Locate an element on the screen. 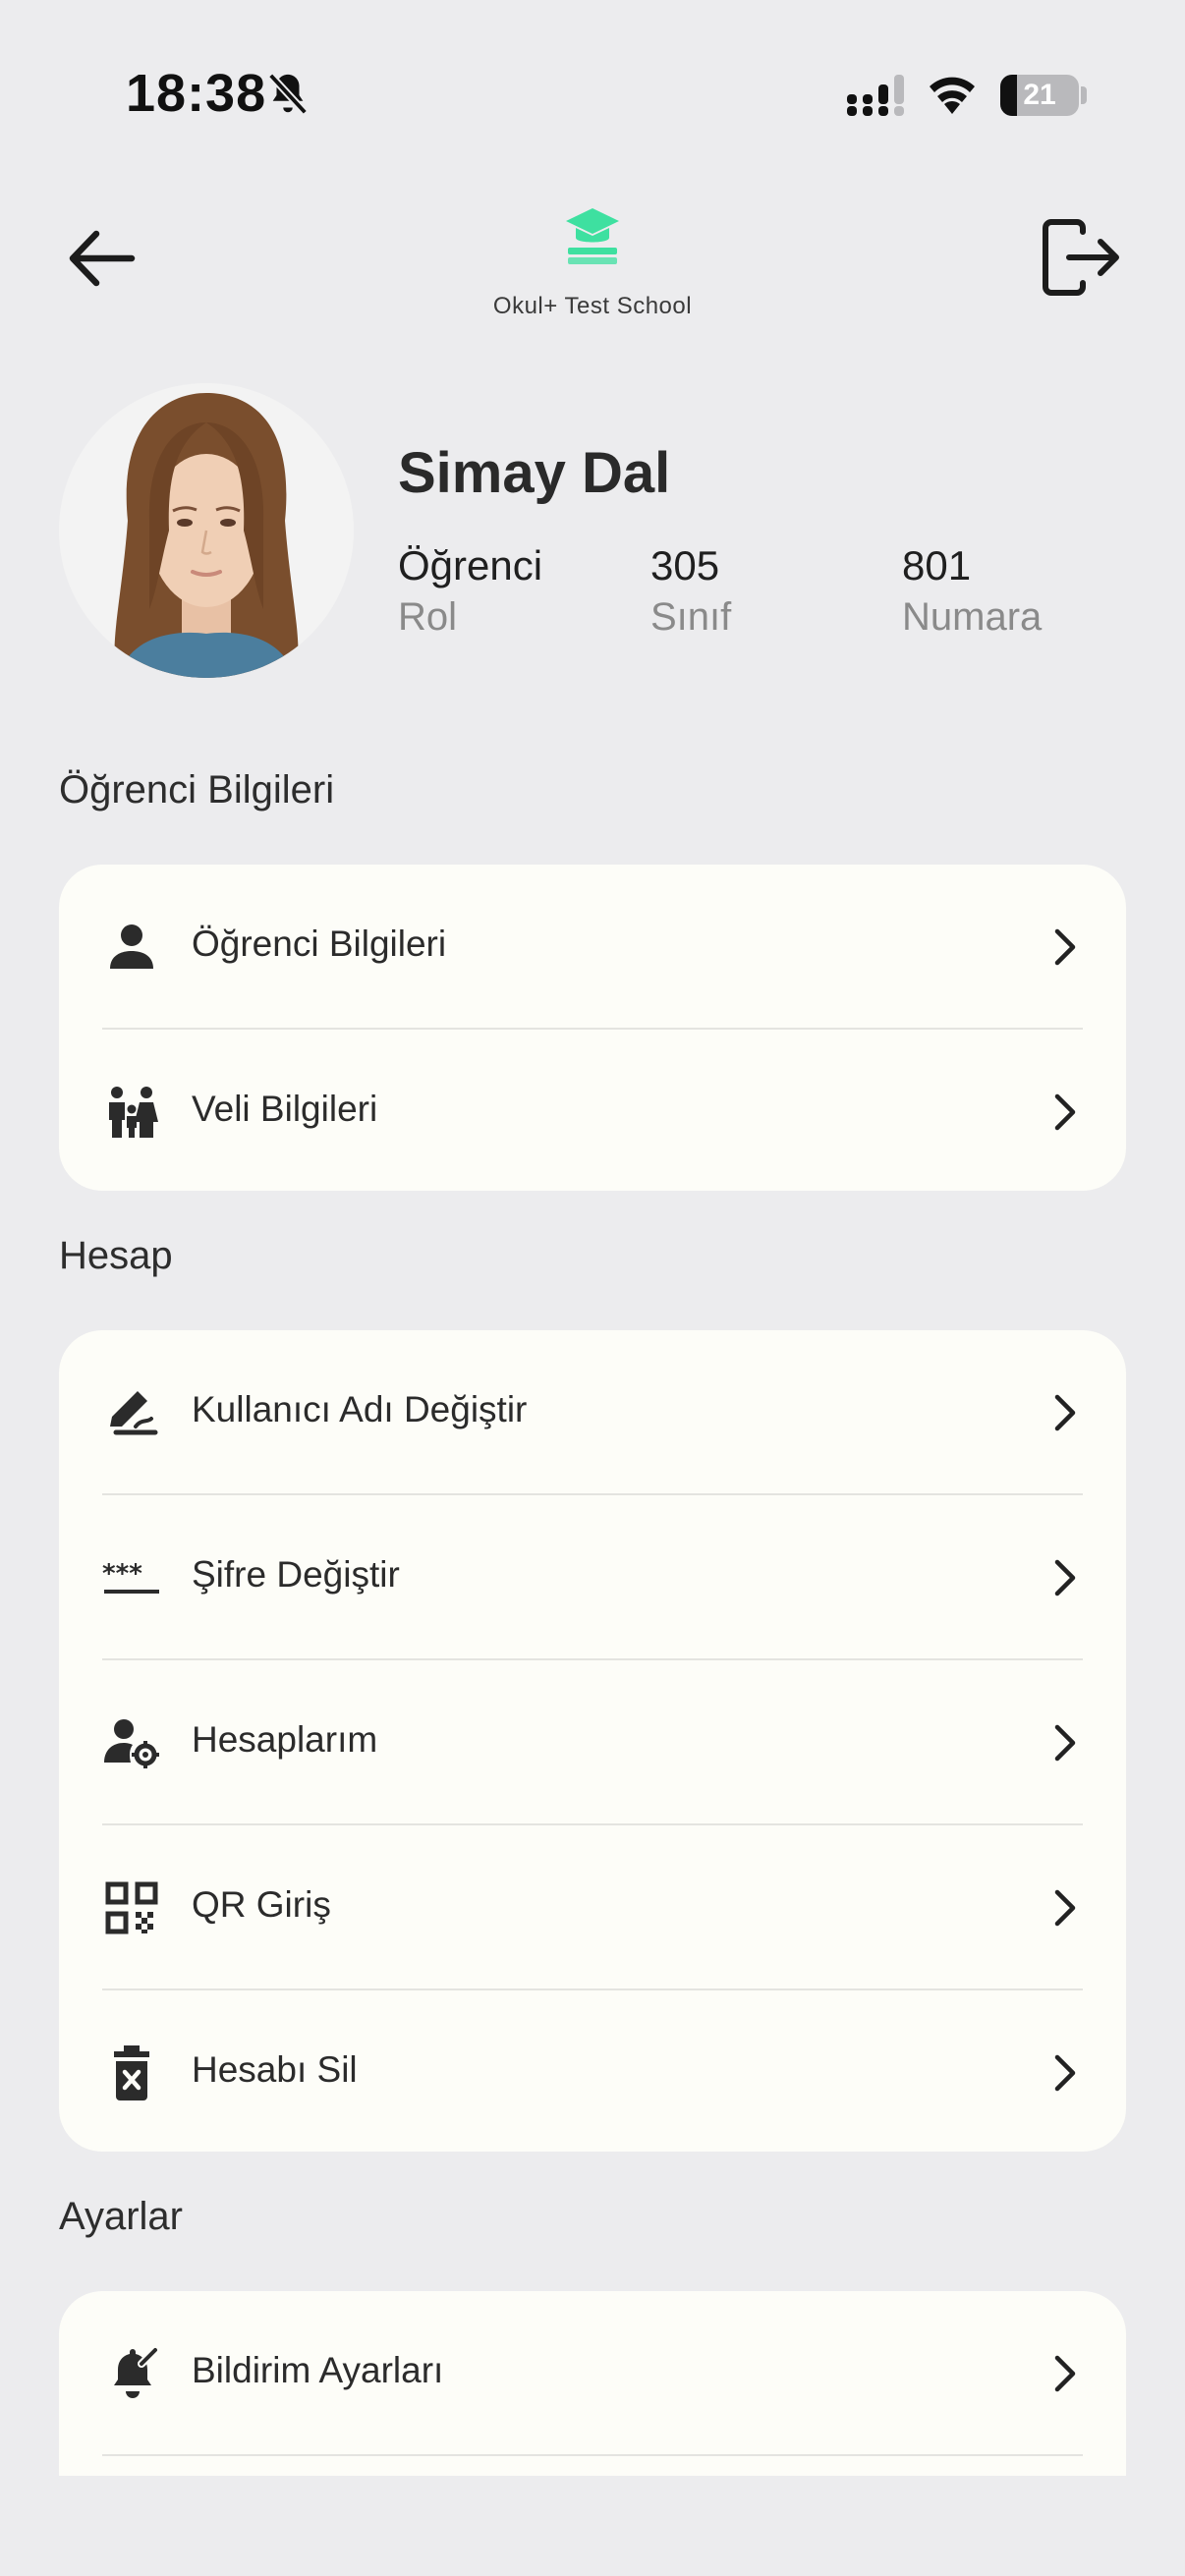  menu-item-parent-info: Veli Bilgileri is located at coordinates (592, 1110).